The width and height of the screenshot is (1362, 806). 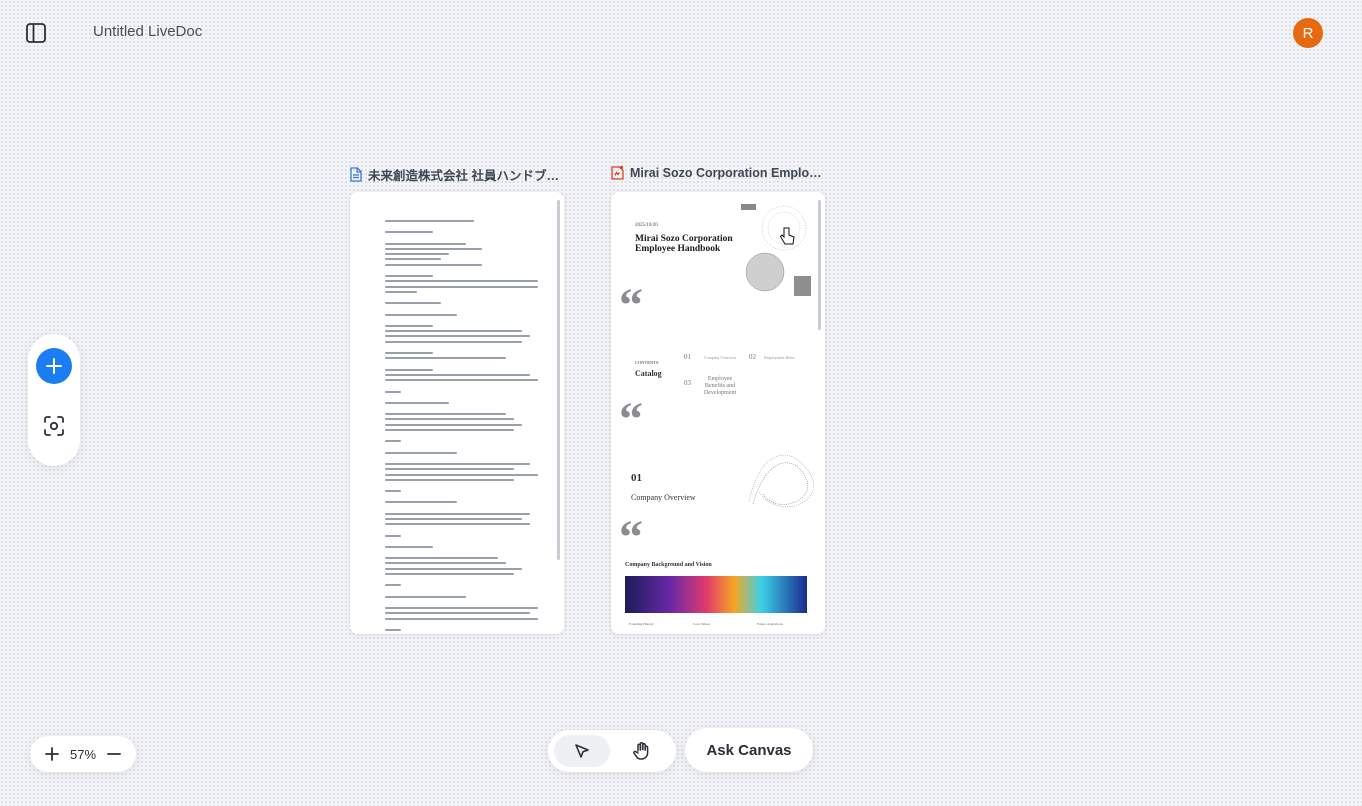 What do you see at coordinates (716, 594) in the screenshot?
I see `vision-banner-image` at bounding box center [716, 594].